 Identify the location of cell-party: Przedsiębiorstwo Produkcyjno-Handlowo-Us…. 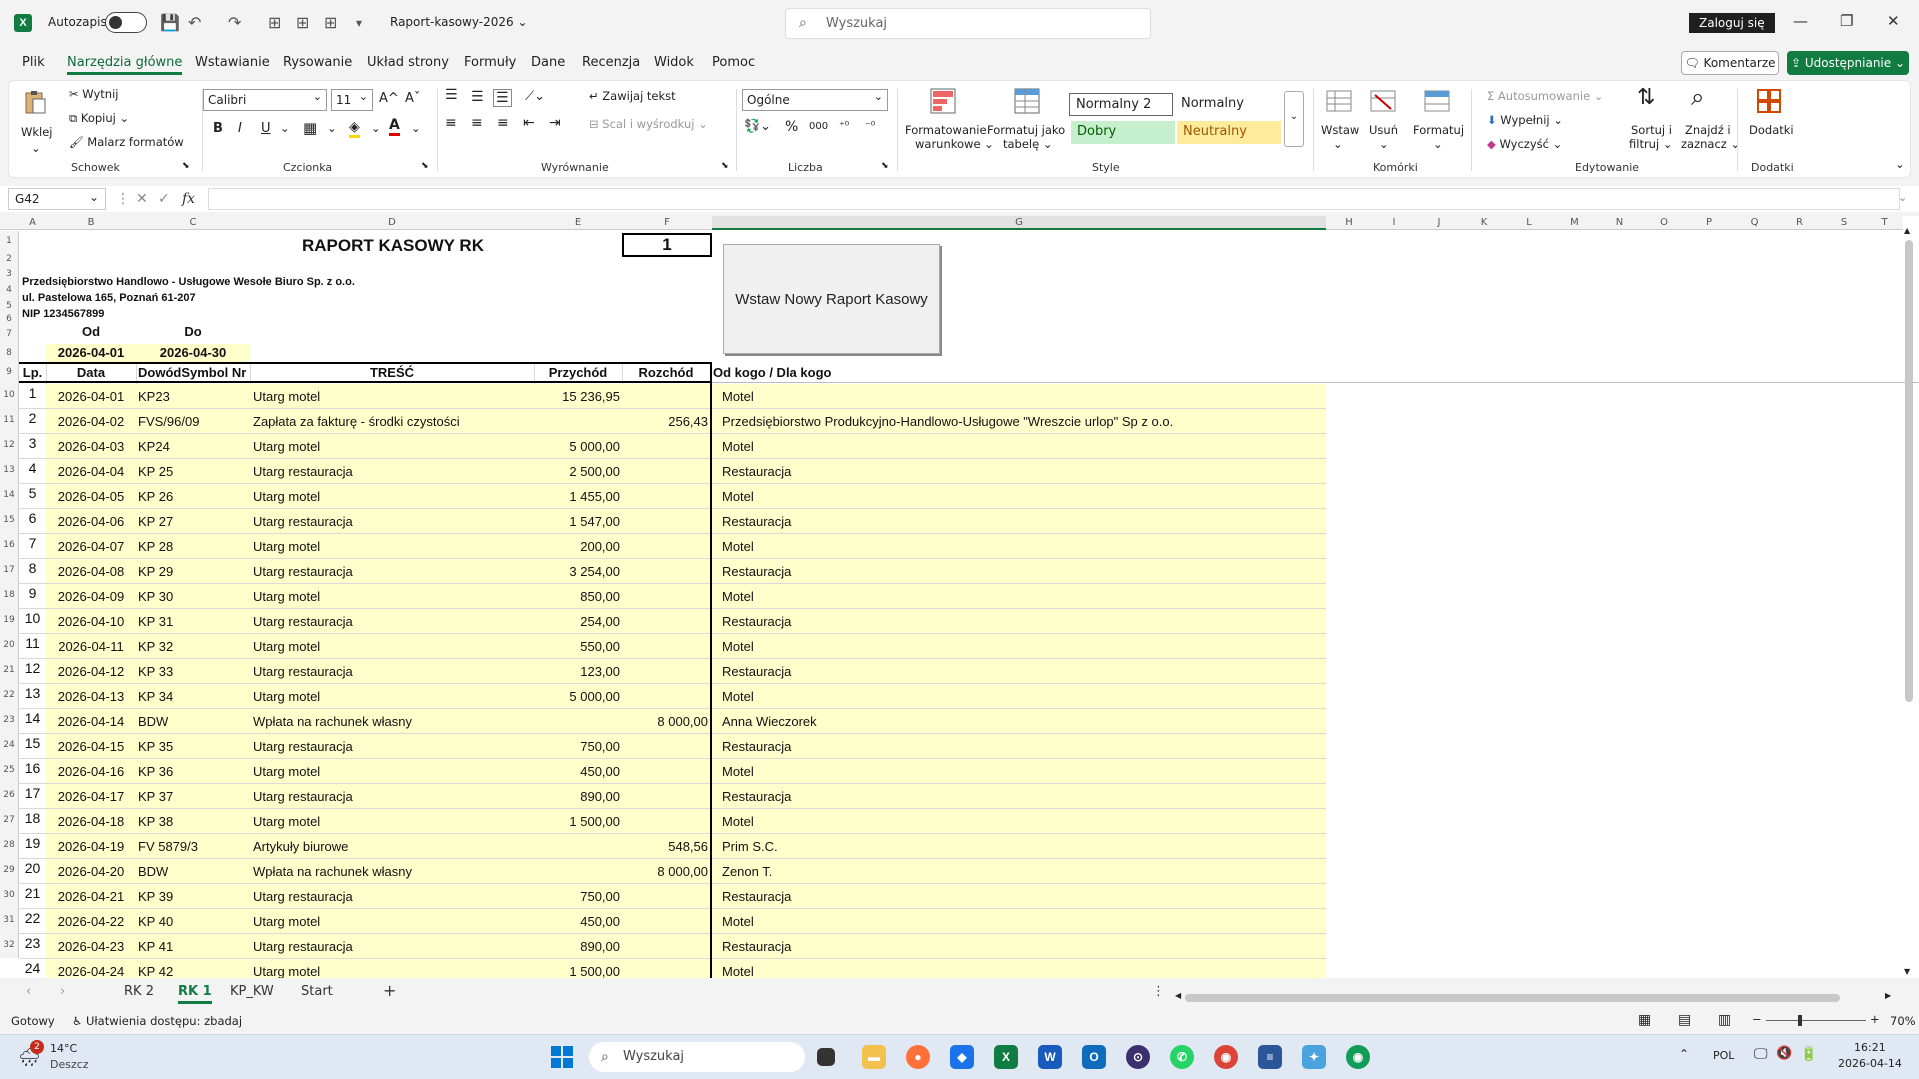
(1019, 421).